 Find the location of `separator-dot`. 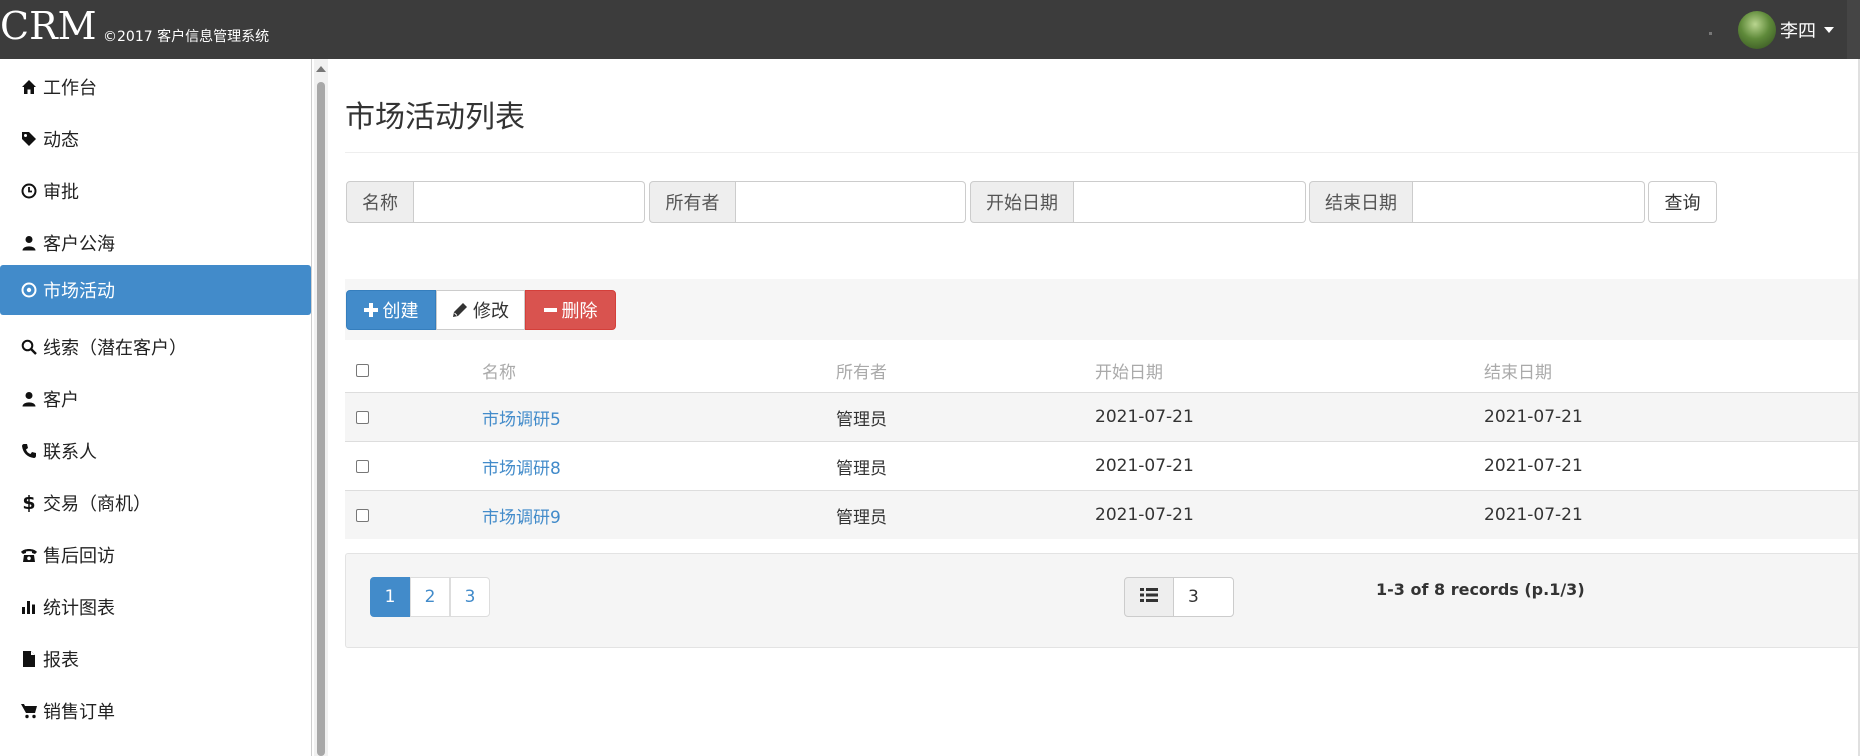

separator-dot is located at coordinates (1710, 33).